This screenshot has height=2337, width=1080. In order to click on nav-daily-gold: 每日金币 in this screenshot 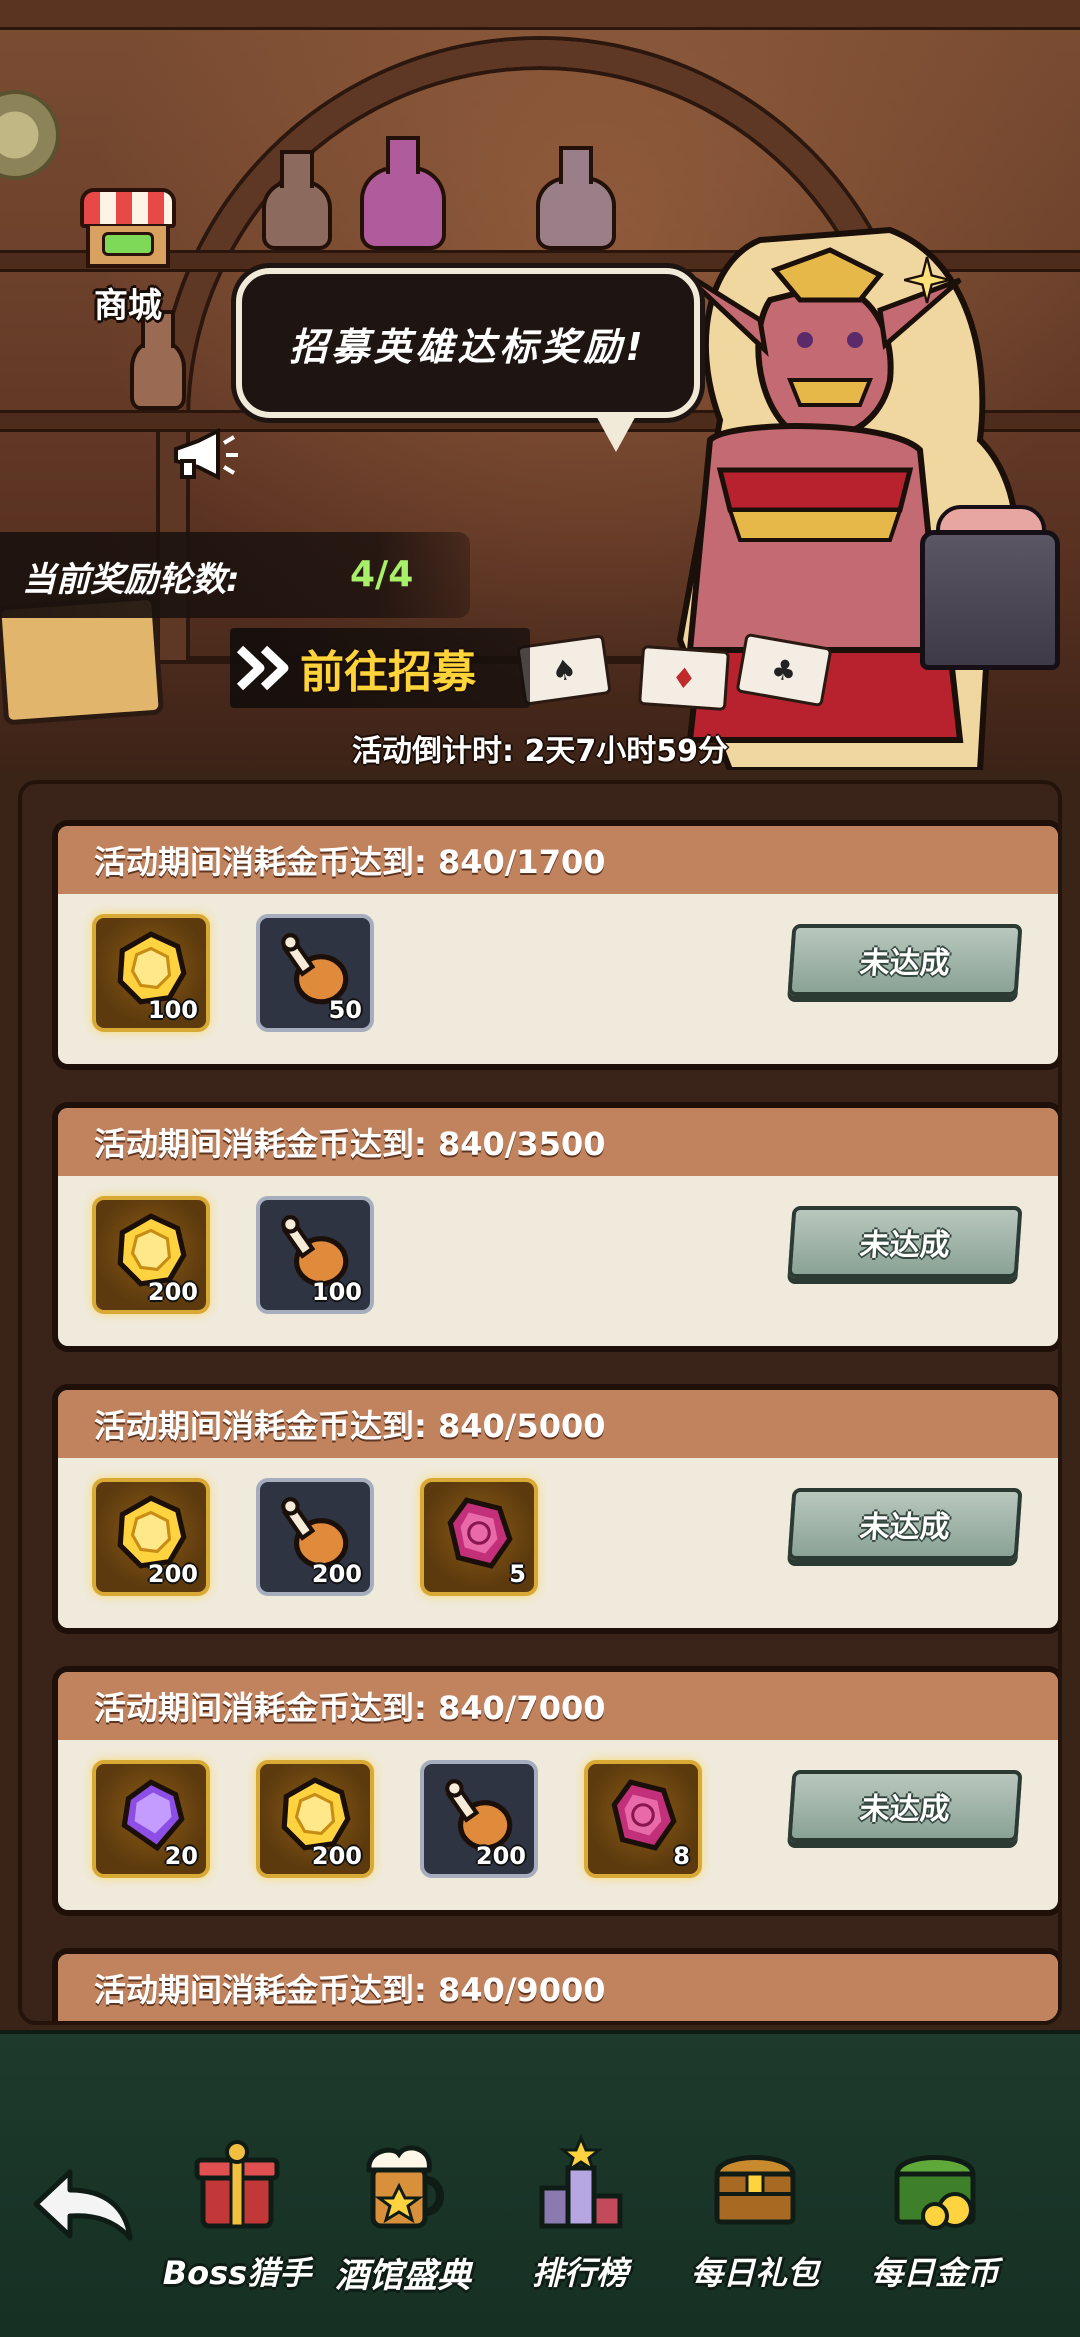, I will do `click(935, 2219)`.